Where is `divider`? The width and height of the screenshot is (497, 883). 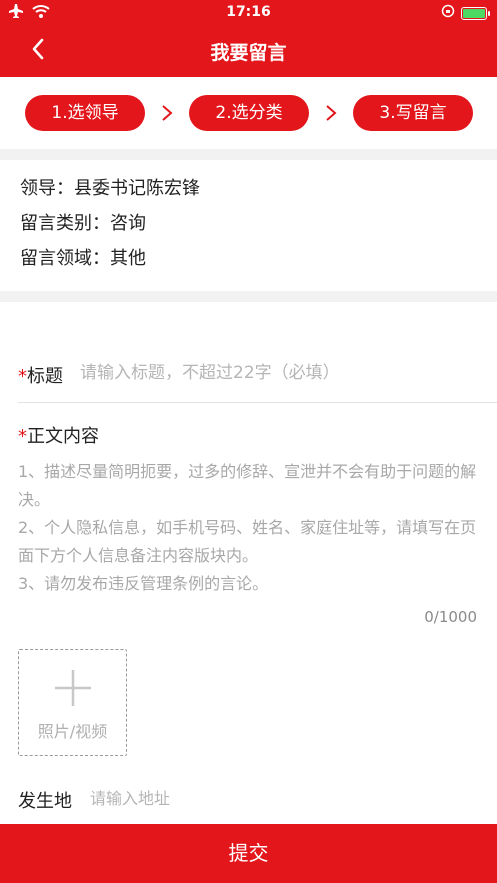 divider is located at coordinates (257, 402).